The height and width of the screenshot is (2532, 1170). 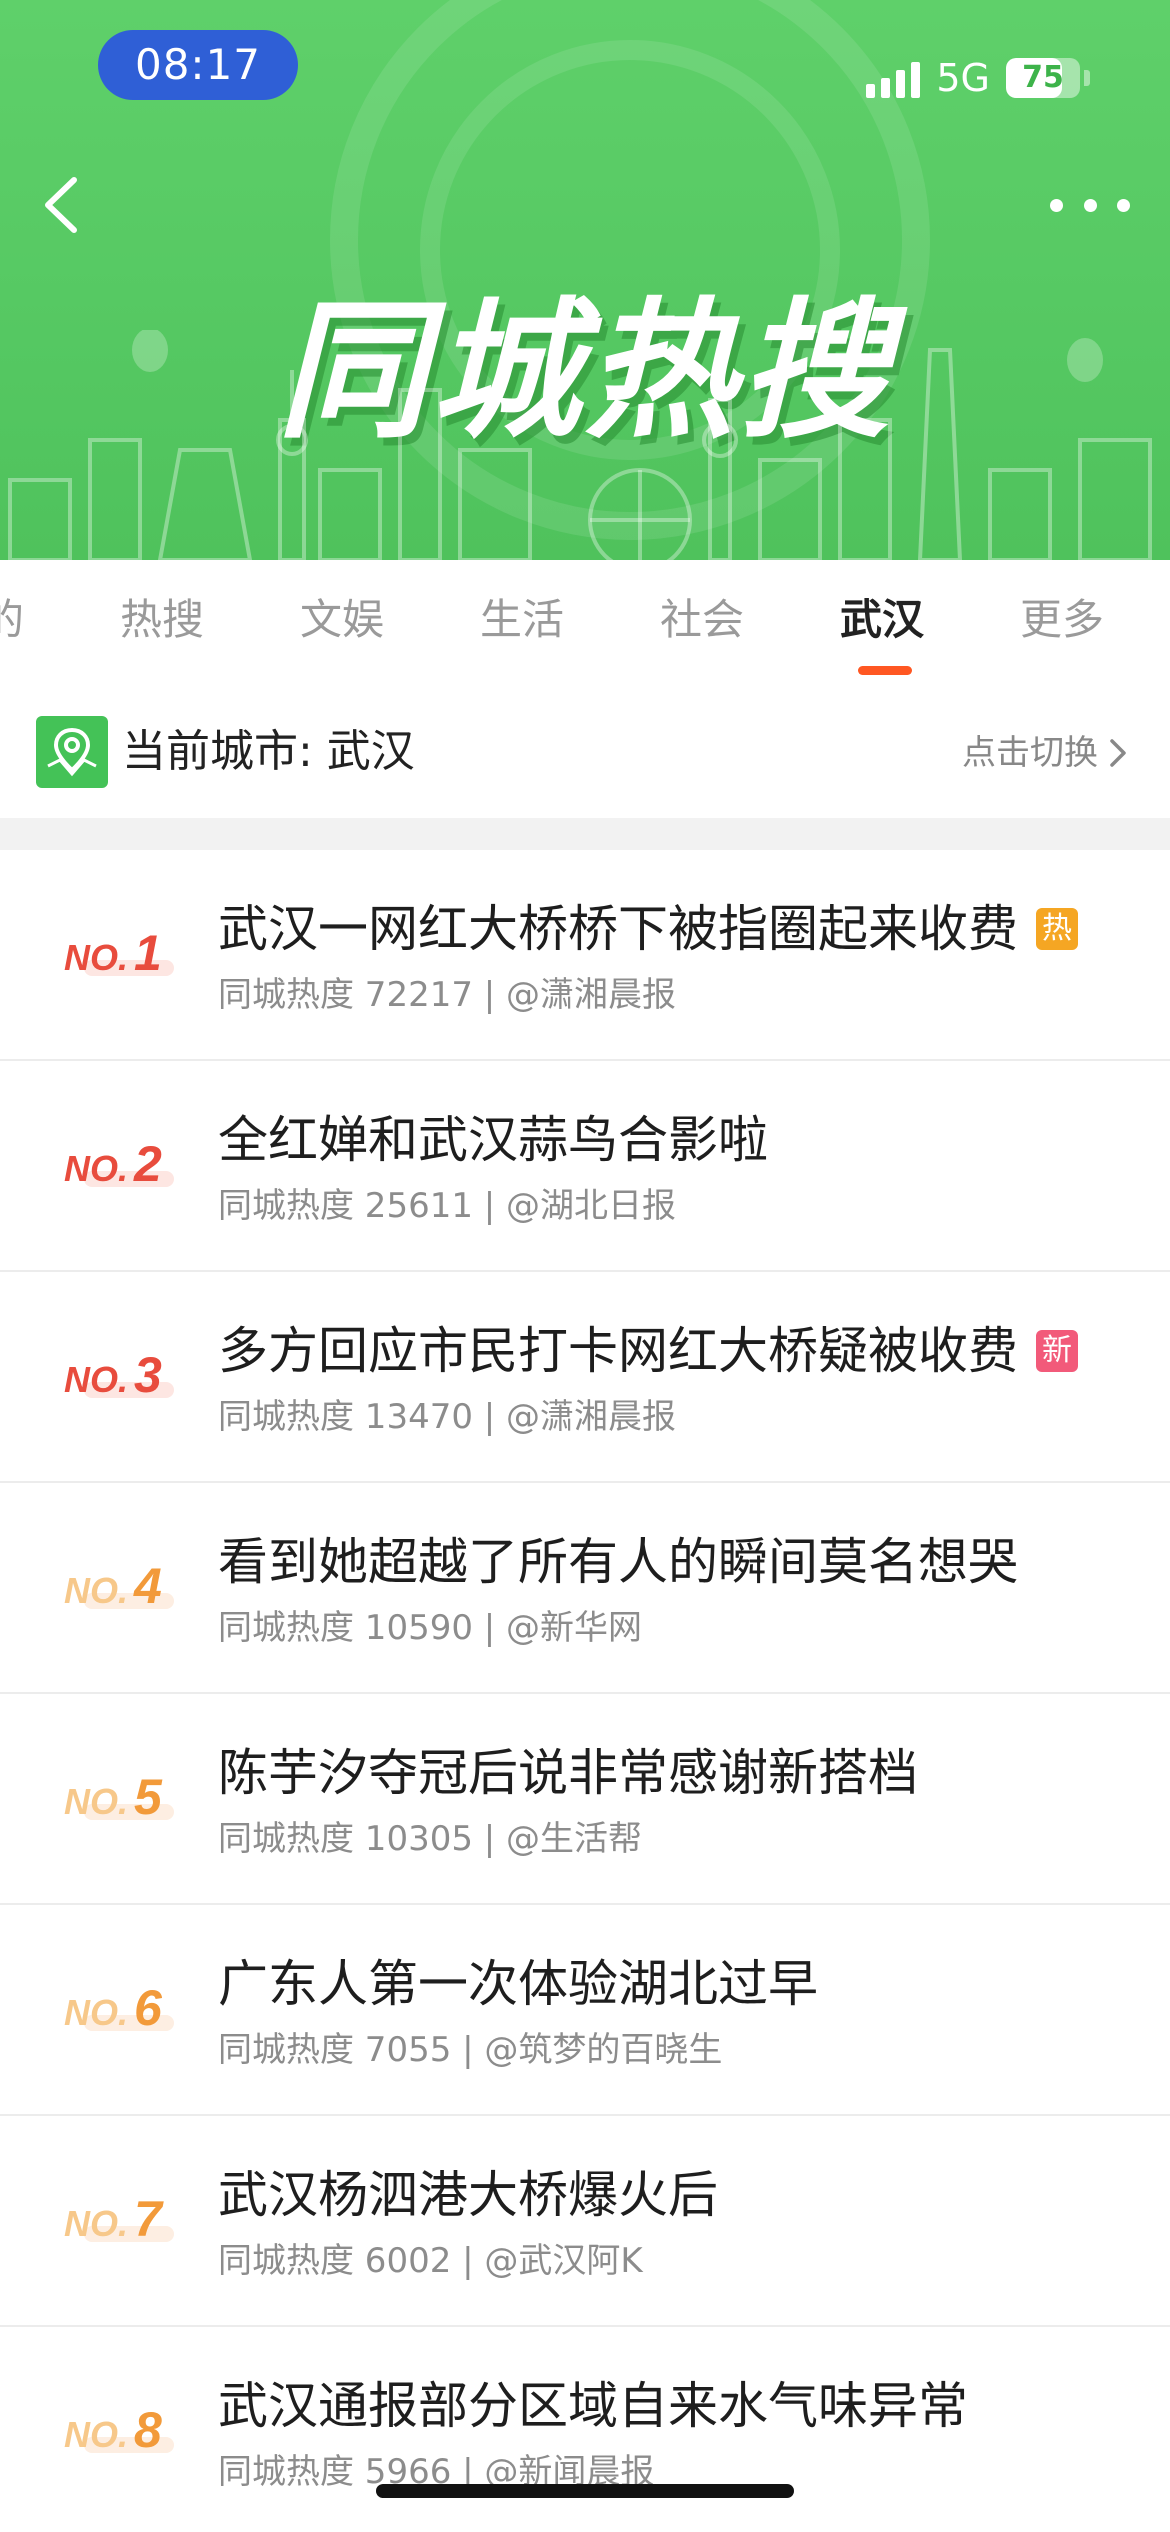 I want to click on item-title: 武汉通报部分区域自来水气味异常, so click(x=593, y=2406).